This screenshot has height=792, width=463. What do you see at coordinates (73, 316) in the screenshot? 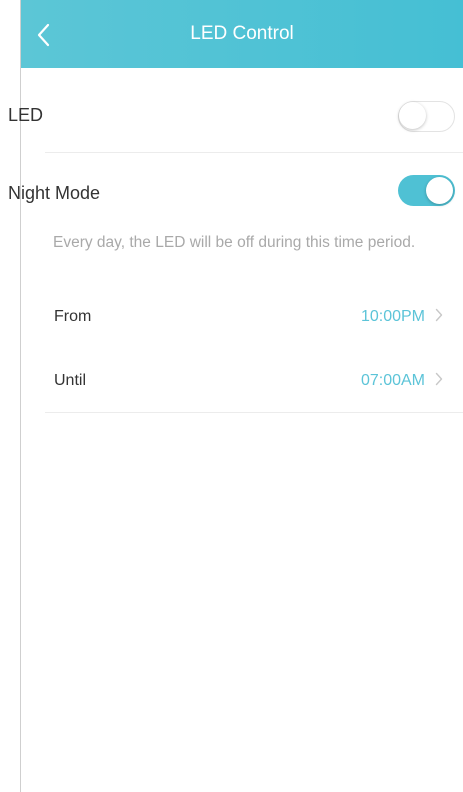
I see `from-label: From` at bounding box center [73, 316].